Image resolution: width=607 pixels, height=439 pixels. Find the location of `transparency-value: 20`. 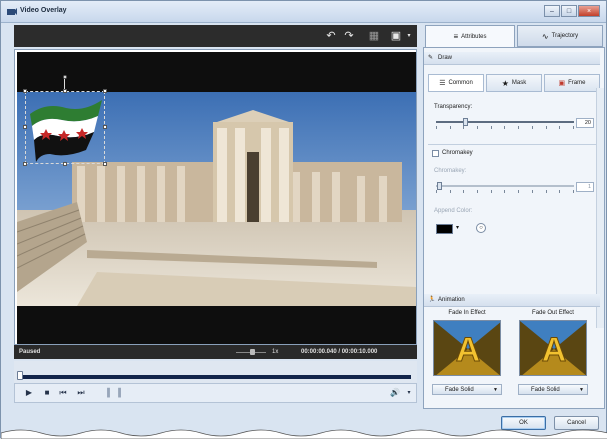

transparency-value: 20 is located at coordinates (585, 123).